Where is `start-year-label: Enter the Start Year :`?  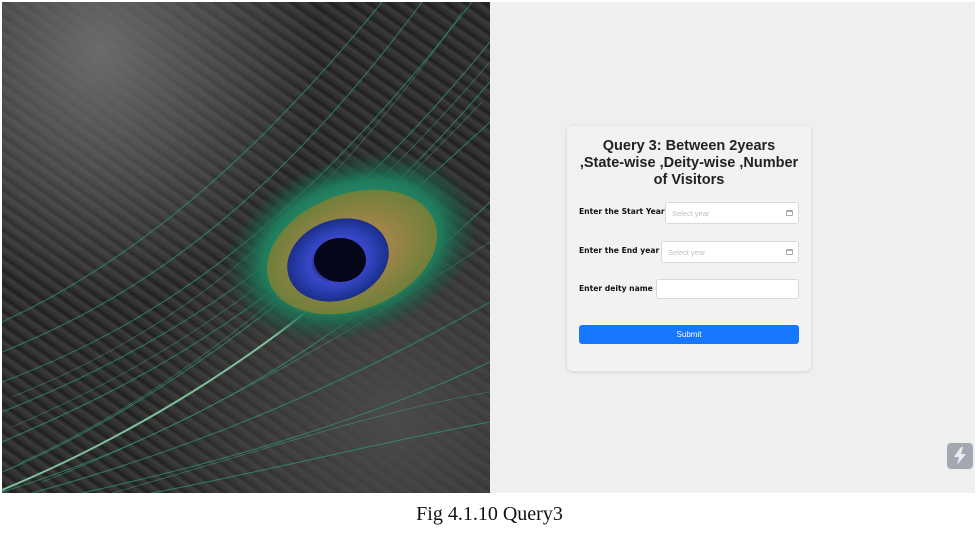 start-year-label: Enter the Start Year : is located at coordinates (625, 211).